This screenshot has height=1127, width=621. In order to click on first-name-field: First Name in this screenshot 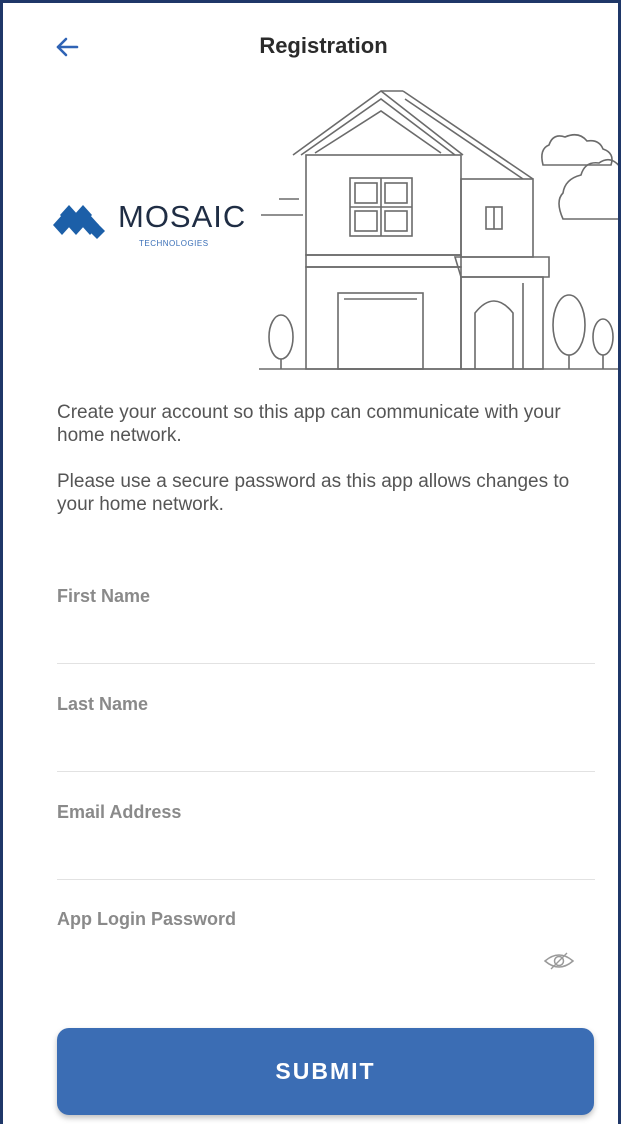, I will do `click(328, 640)`.